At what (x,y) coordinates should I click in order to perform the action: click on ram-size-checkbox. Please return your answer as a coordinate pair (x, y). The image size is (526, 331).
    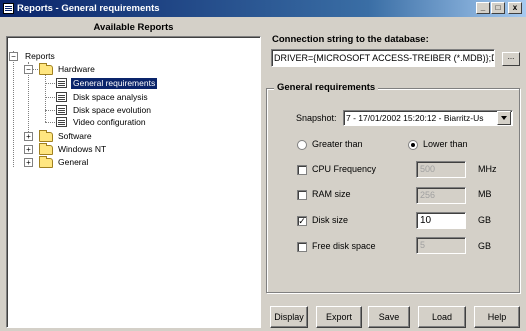
    Looking at the image, I should click on (302, 195).